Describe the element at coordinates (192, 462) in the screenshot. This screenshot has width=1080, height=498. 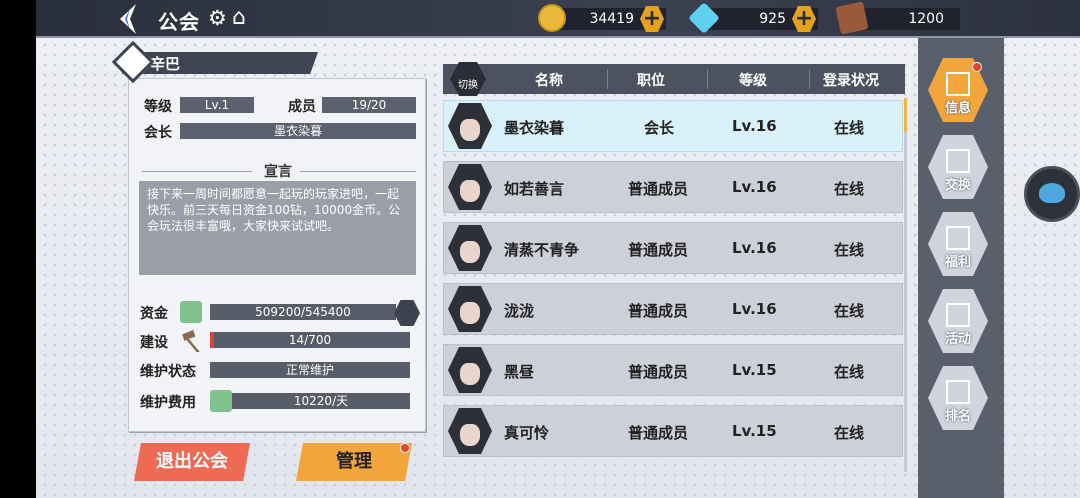
I see `quit-guild-button: 退出公会` at that location.